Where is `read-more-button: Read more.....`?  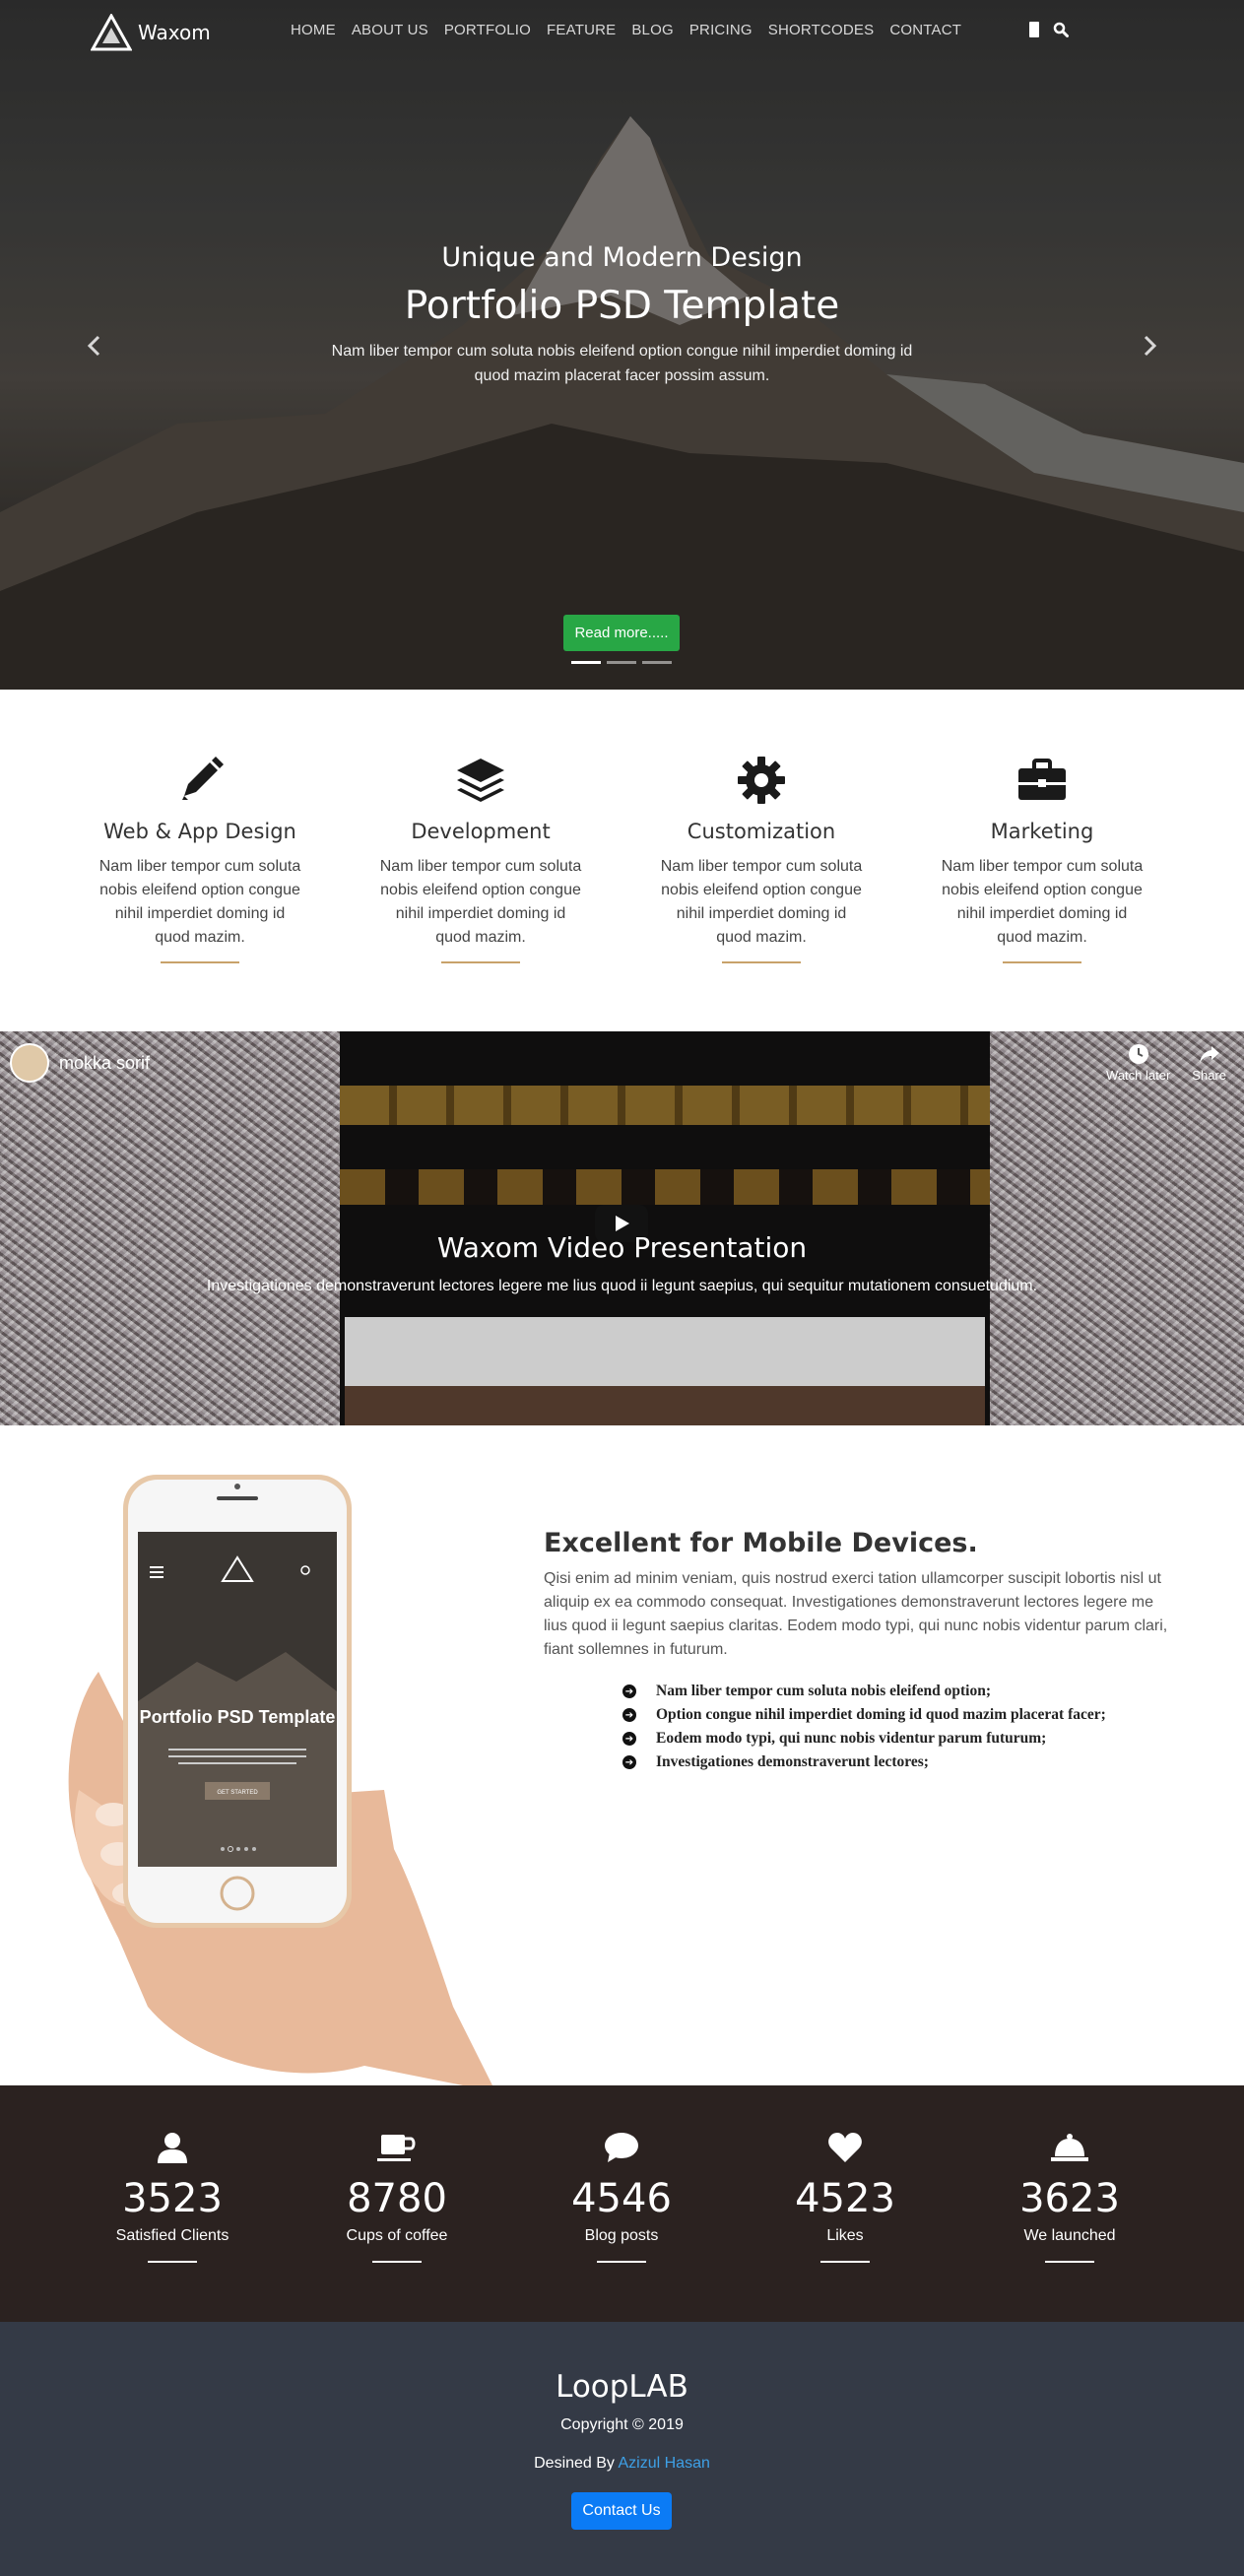 read-more-button: Read more..... is located at coordinates (621, 633).